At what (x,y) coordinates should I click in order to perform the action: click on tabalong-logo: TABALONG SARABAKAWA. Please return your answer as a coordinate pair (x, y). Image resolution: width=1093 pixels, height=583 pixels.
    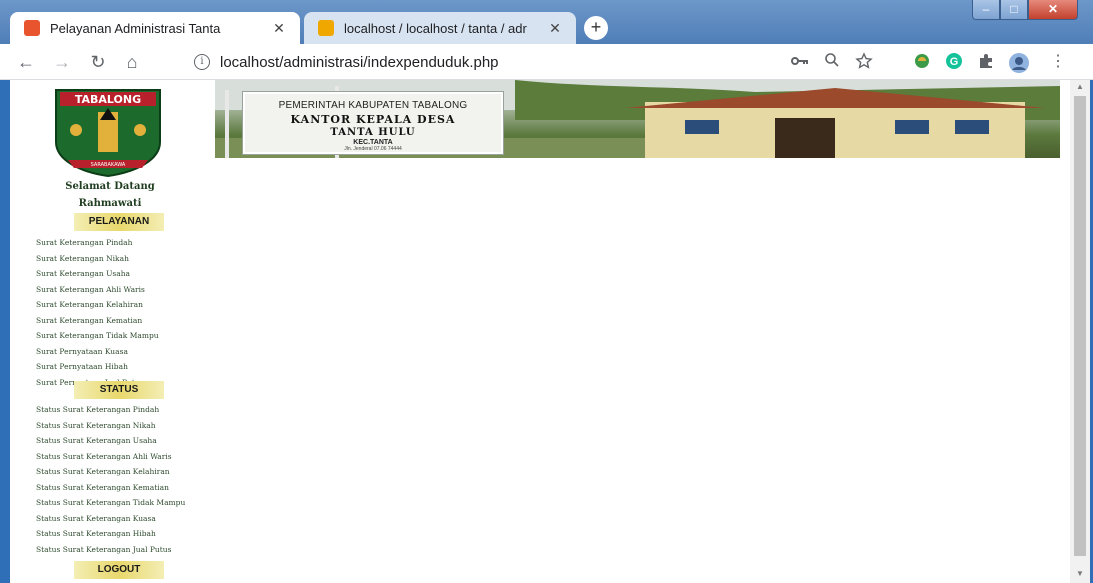
    Looking at the image, I should click on (108, 132).